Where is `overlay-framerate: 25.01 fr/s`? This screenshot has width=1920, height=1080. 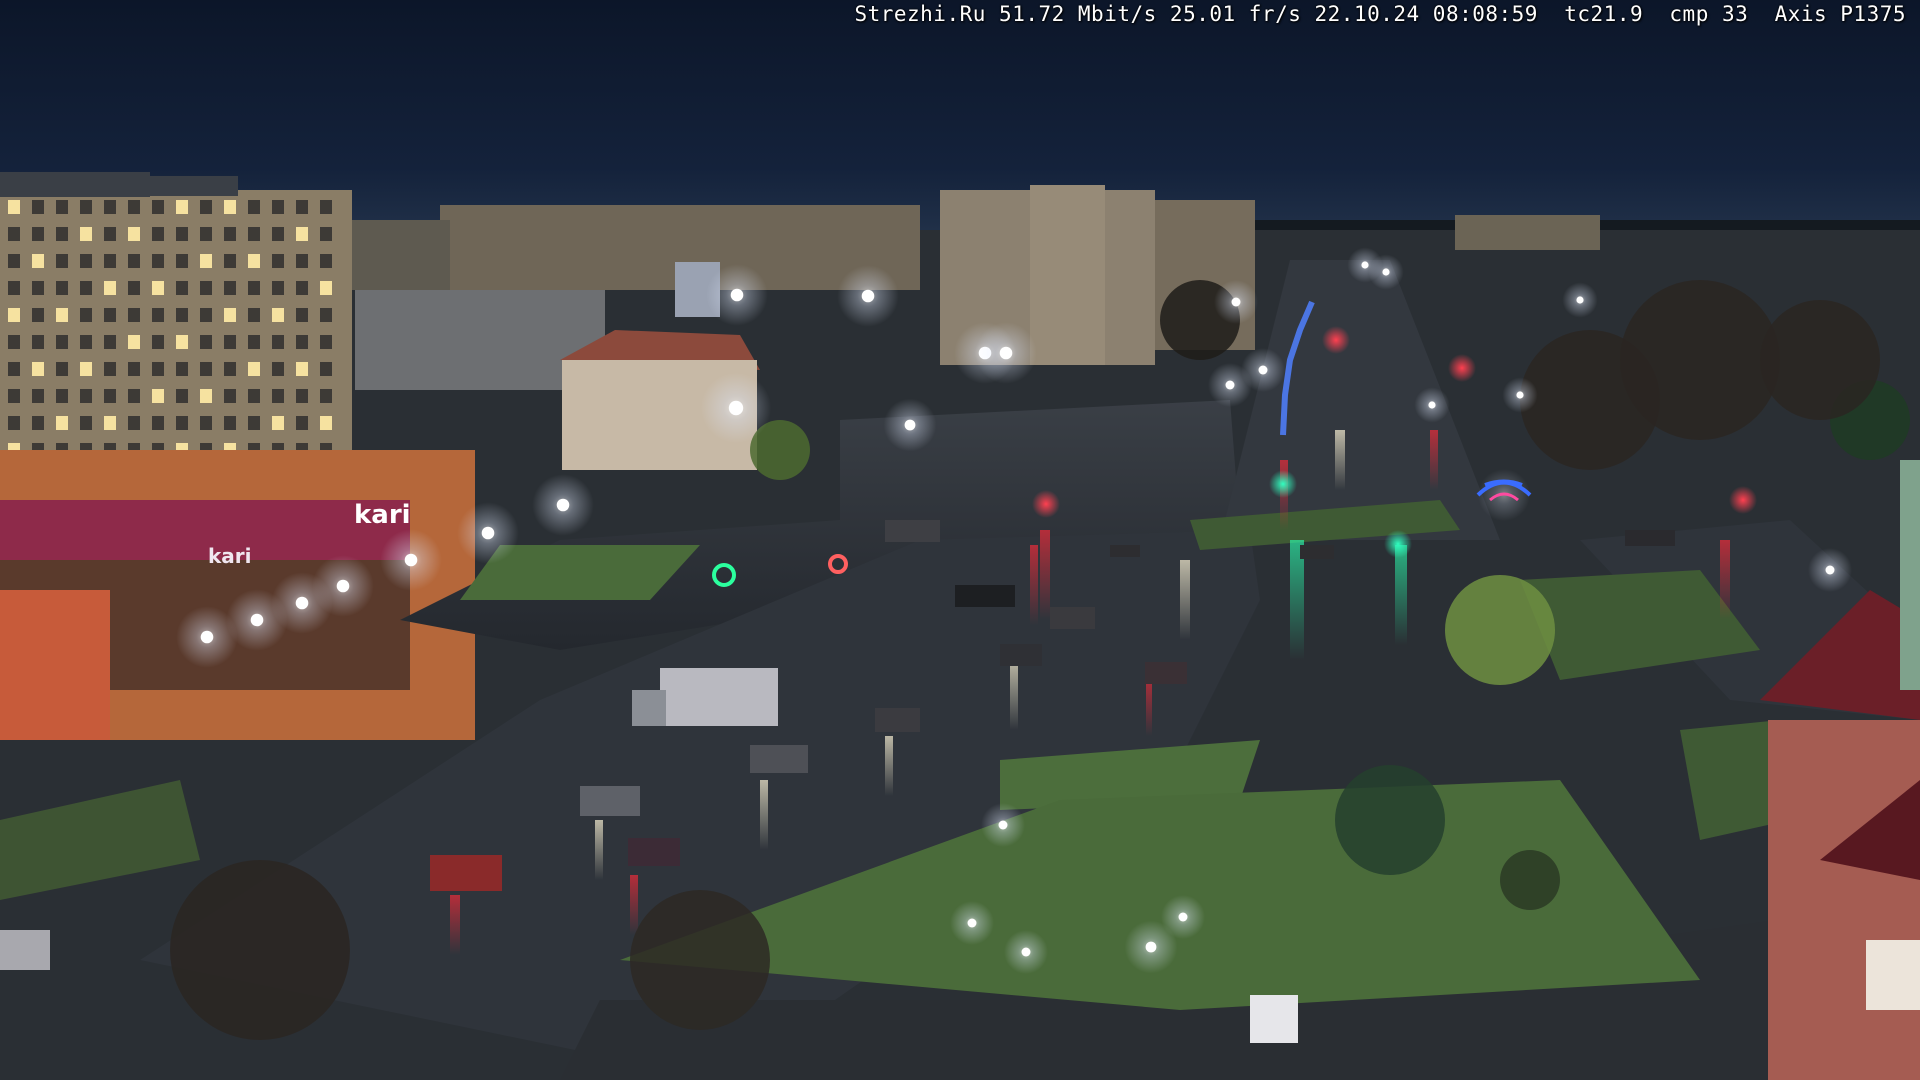
overlay-framerate: 25.01 fr/s is located at coordinates (1235, 14).